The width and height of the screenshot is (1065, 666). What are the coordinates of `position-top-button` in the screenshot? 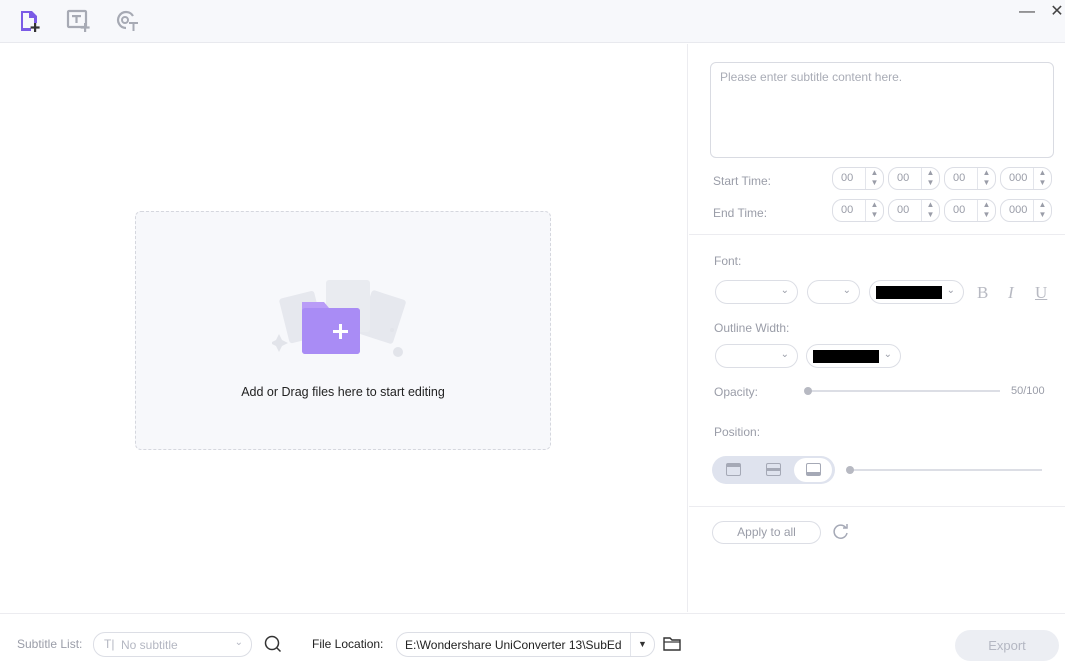 It's located at (733, 470).